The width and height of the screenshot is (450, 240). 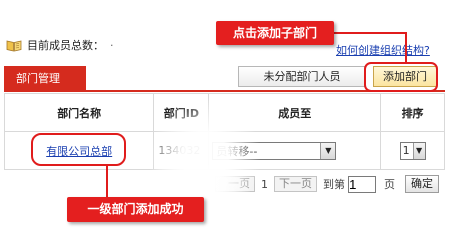 I want to click on member-count-label: 目前成员总数：, so click(x=65, y=45).